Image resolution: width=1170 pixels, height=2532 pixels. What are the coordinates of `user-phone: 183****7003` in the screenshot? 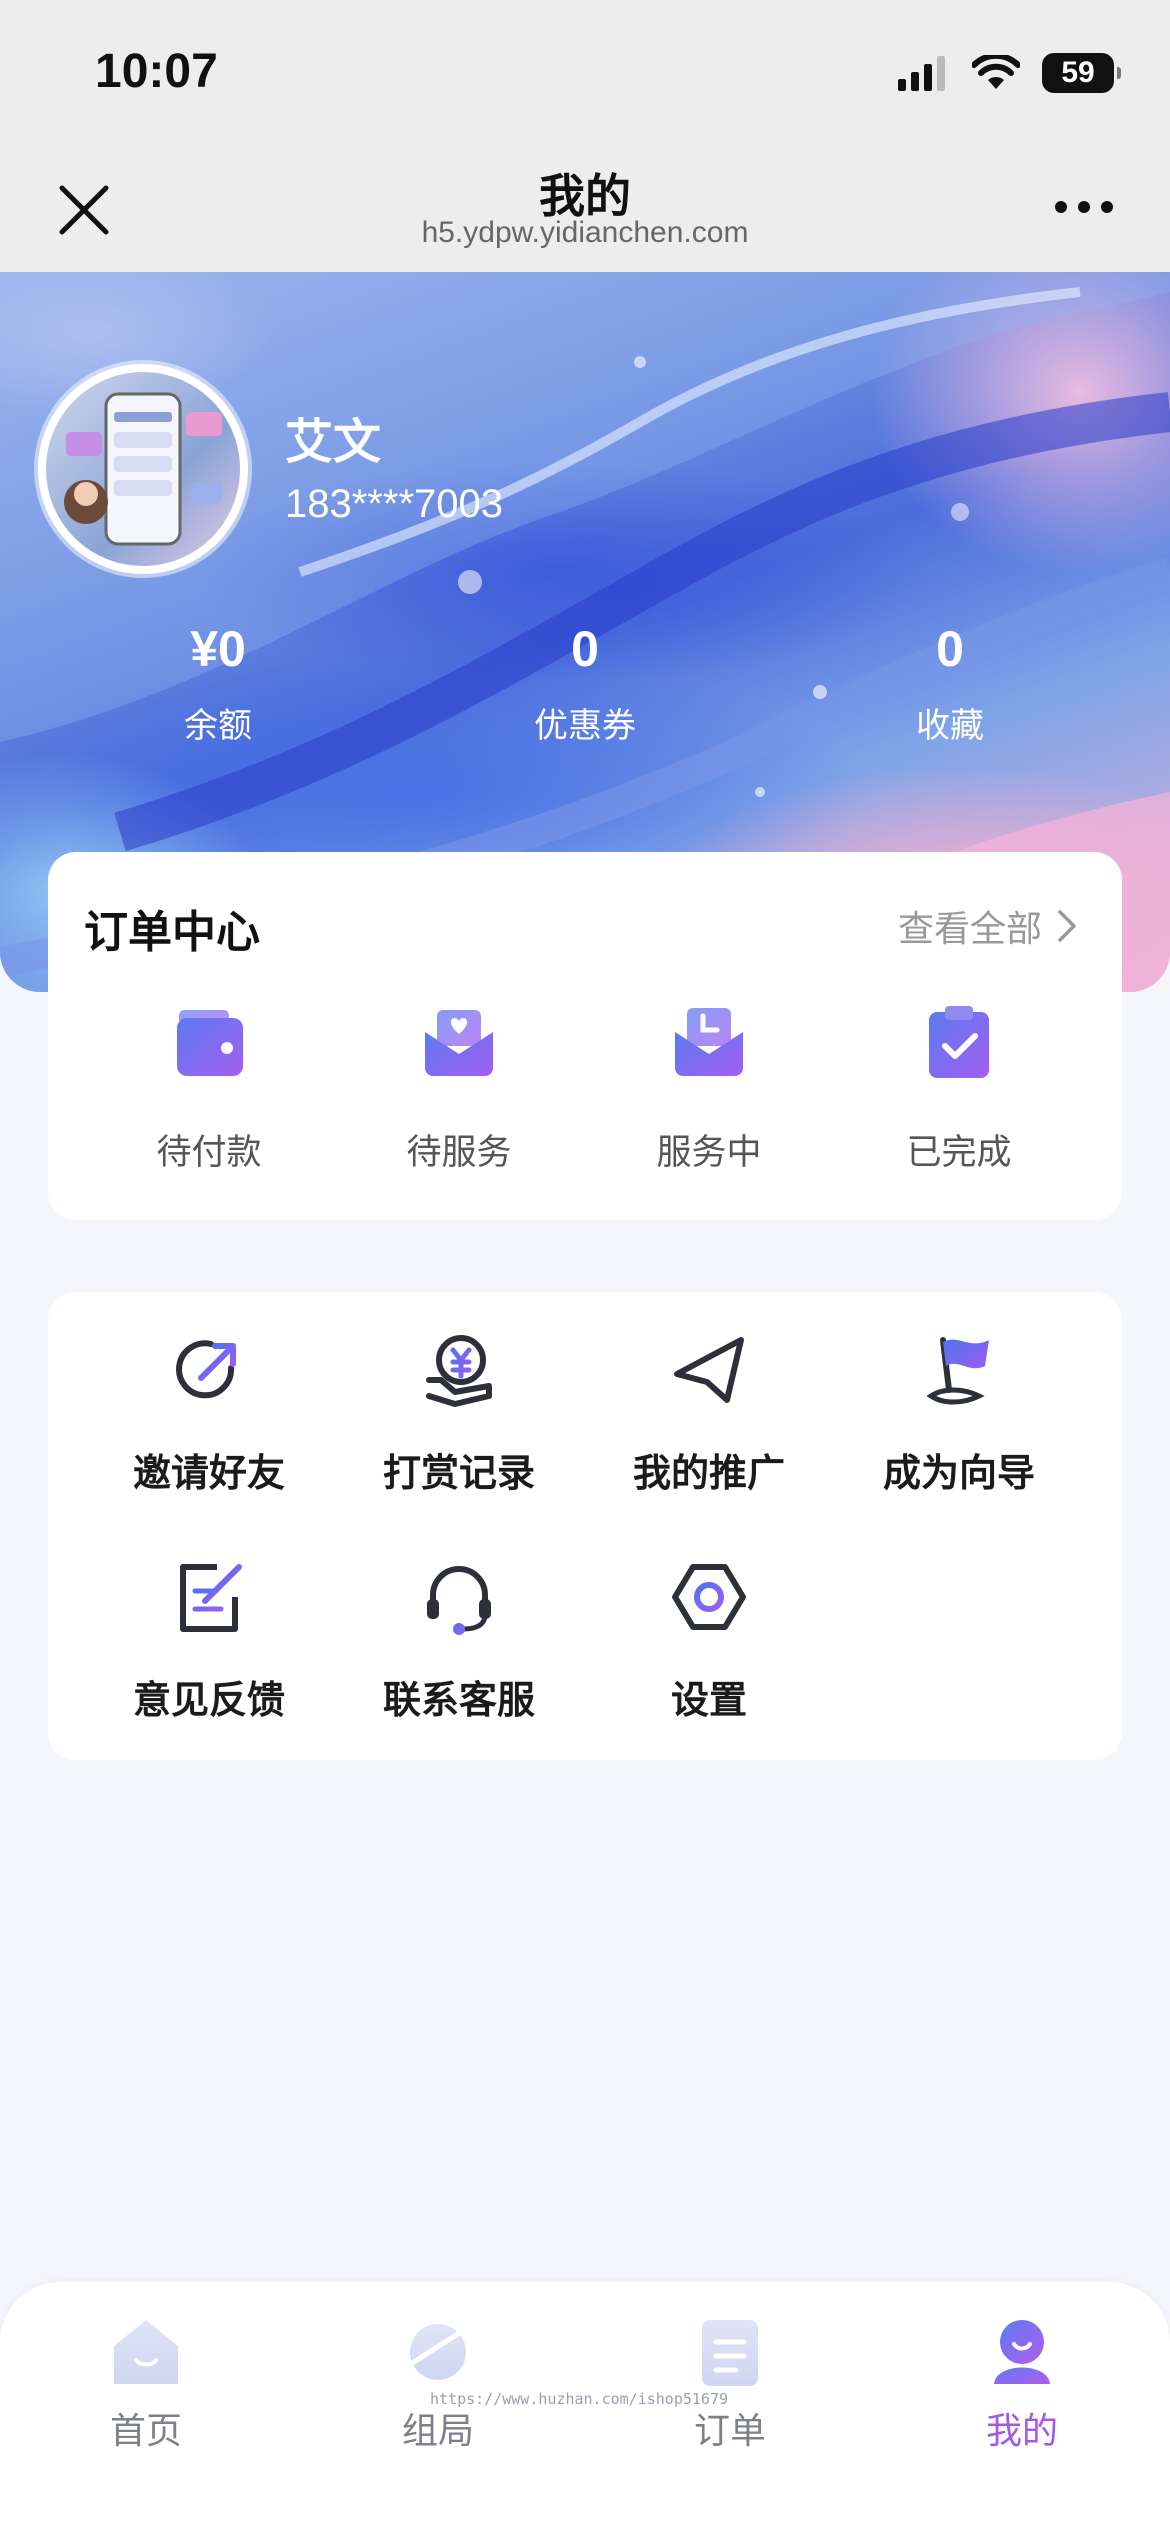 It's located at (394, 504).